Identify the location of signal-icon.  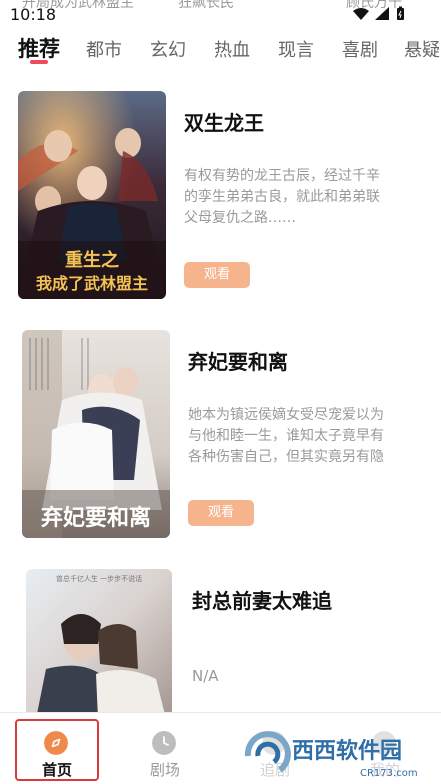
(382, 13).